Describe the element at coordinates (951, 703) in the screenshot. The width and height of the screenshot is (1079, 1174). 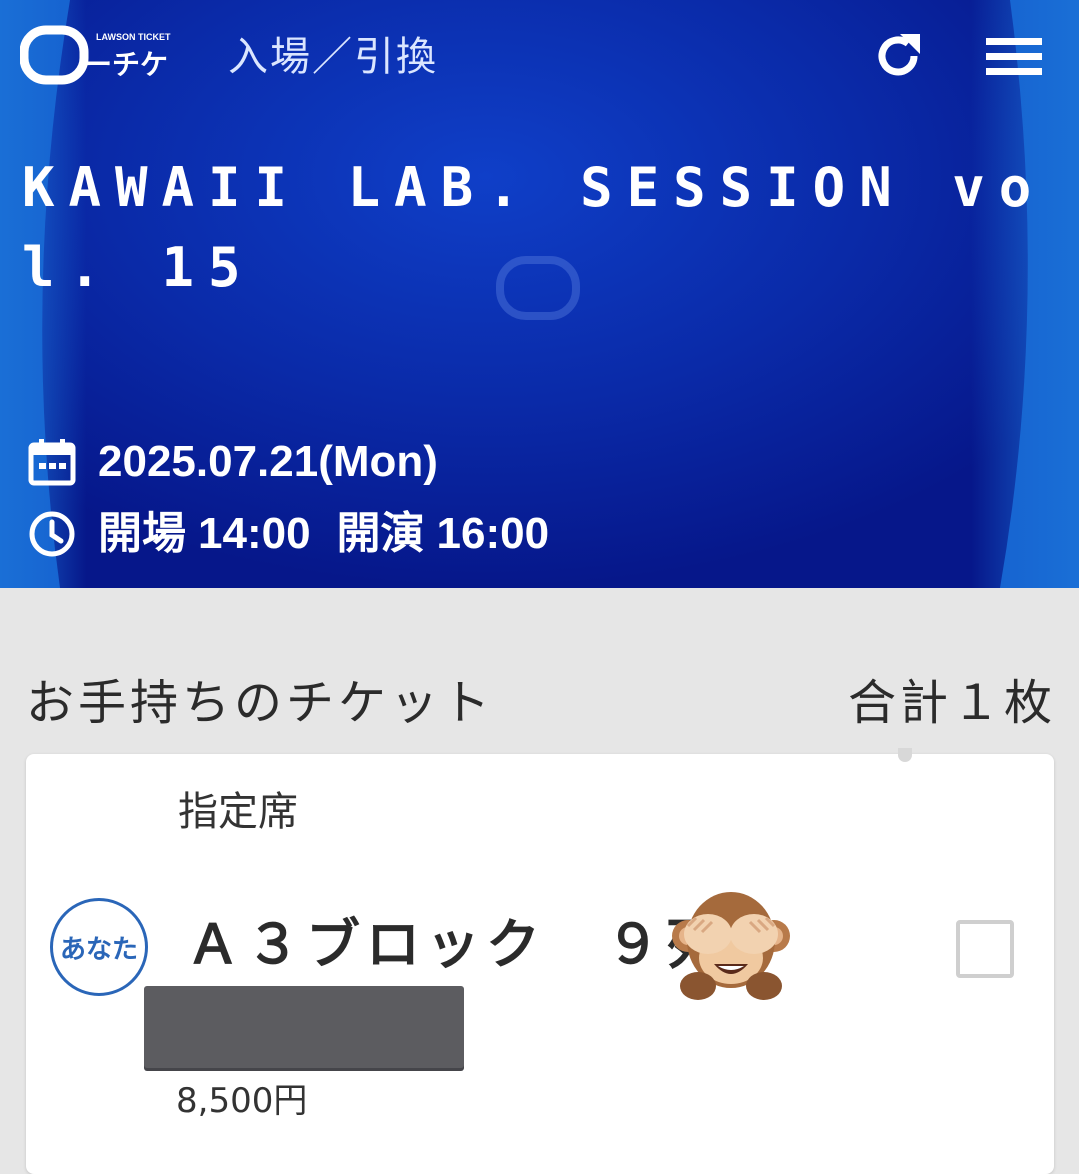
I see `tickets-total: 合計１枚` at that location.